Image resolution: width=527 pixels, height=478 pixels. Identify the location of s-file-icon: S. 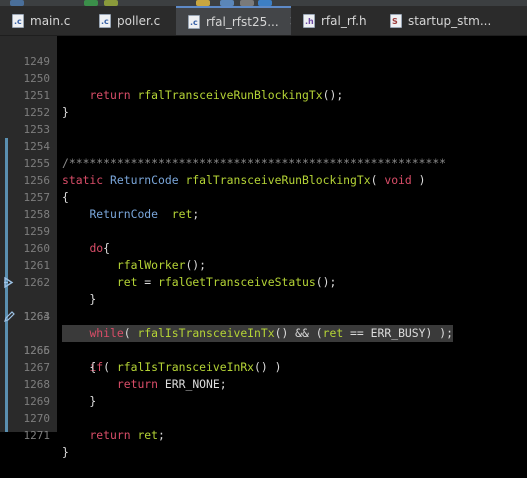
(396, 20).